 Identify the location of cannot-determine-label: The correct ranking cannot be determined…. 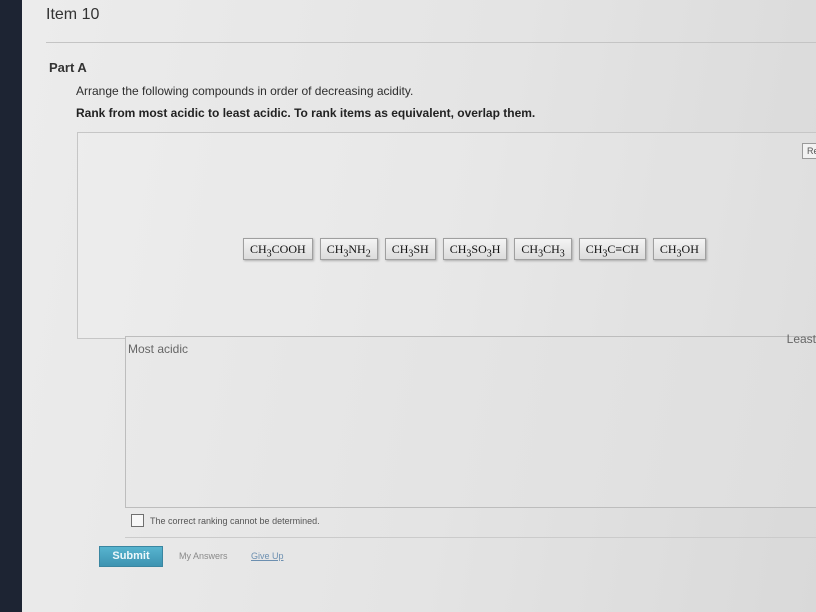
(235, 520).